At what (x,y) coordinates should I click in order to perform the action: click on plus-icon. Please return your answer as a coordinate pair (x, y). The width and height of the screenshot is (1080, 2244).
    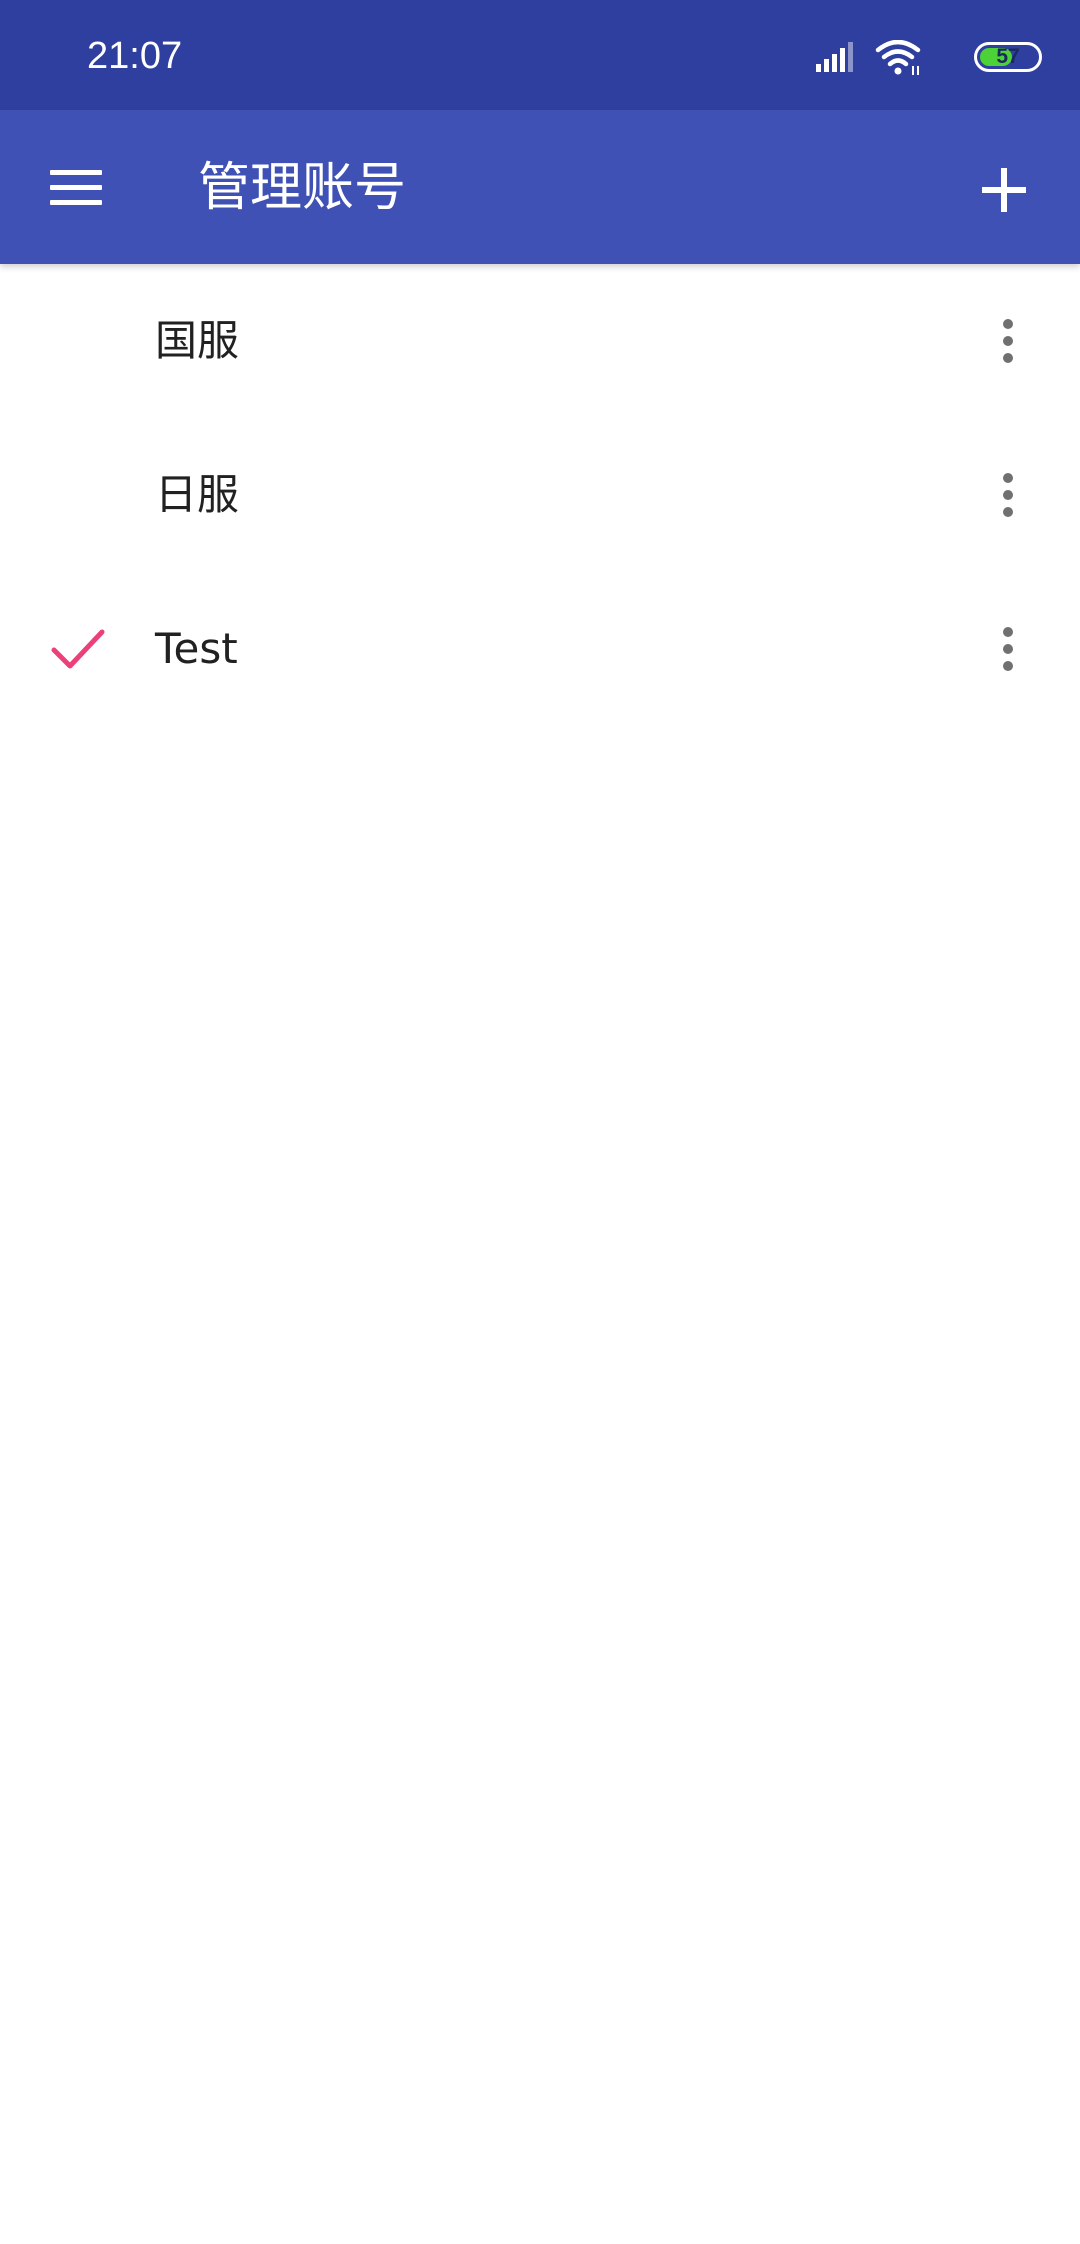
    Looking at the image, I should click on (1004, 190).